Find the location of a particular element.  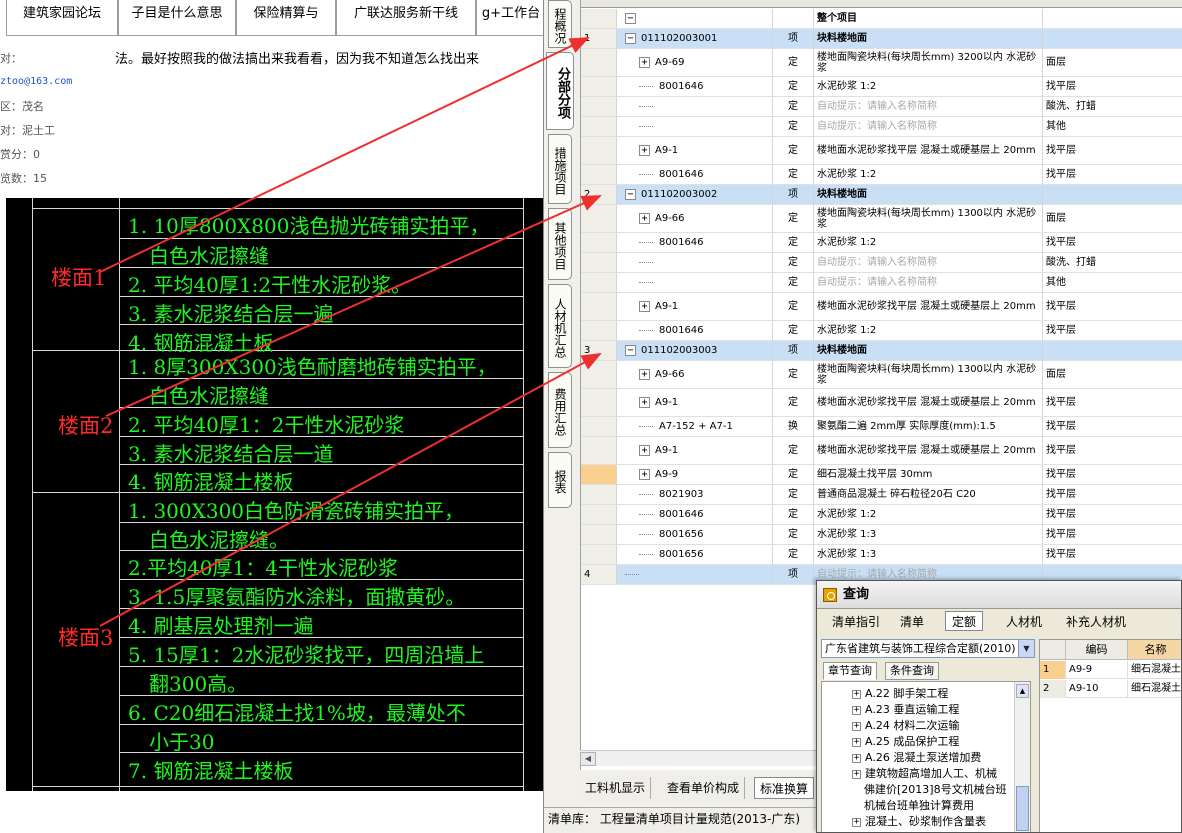

row-name: 整个项目 is located at coordinates (928, 18).